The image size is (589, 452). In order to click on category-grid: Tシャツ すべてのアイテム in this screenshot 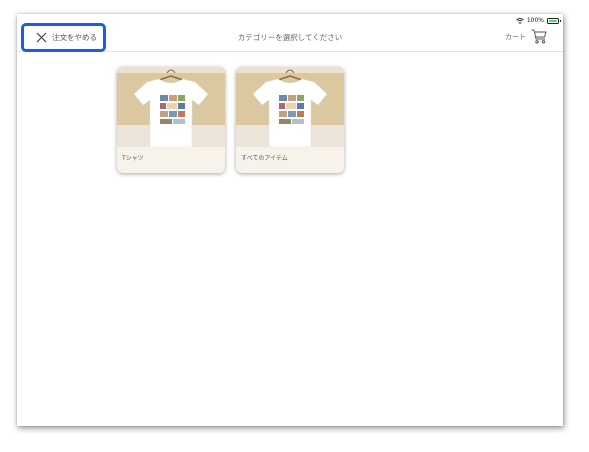, I will do `click(230, 120)`.